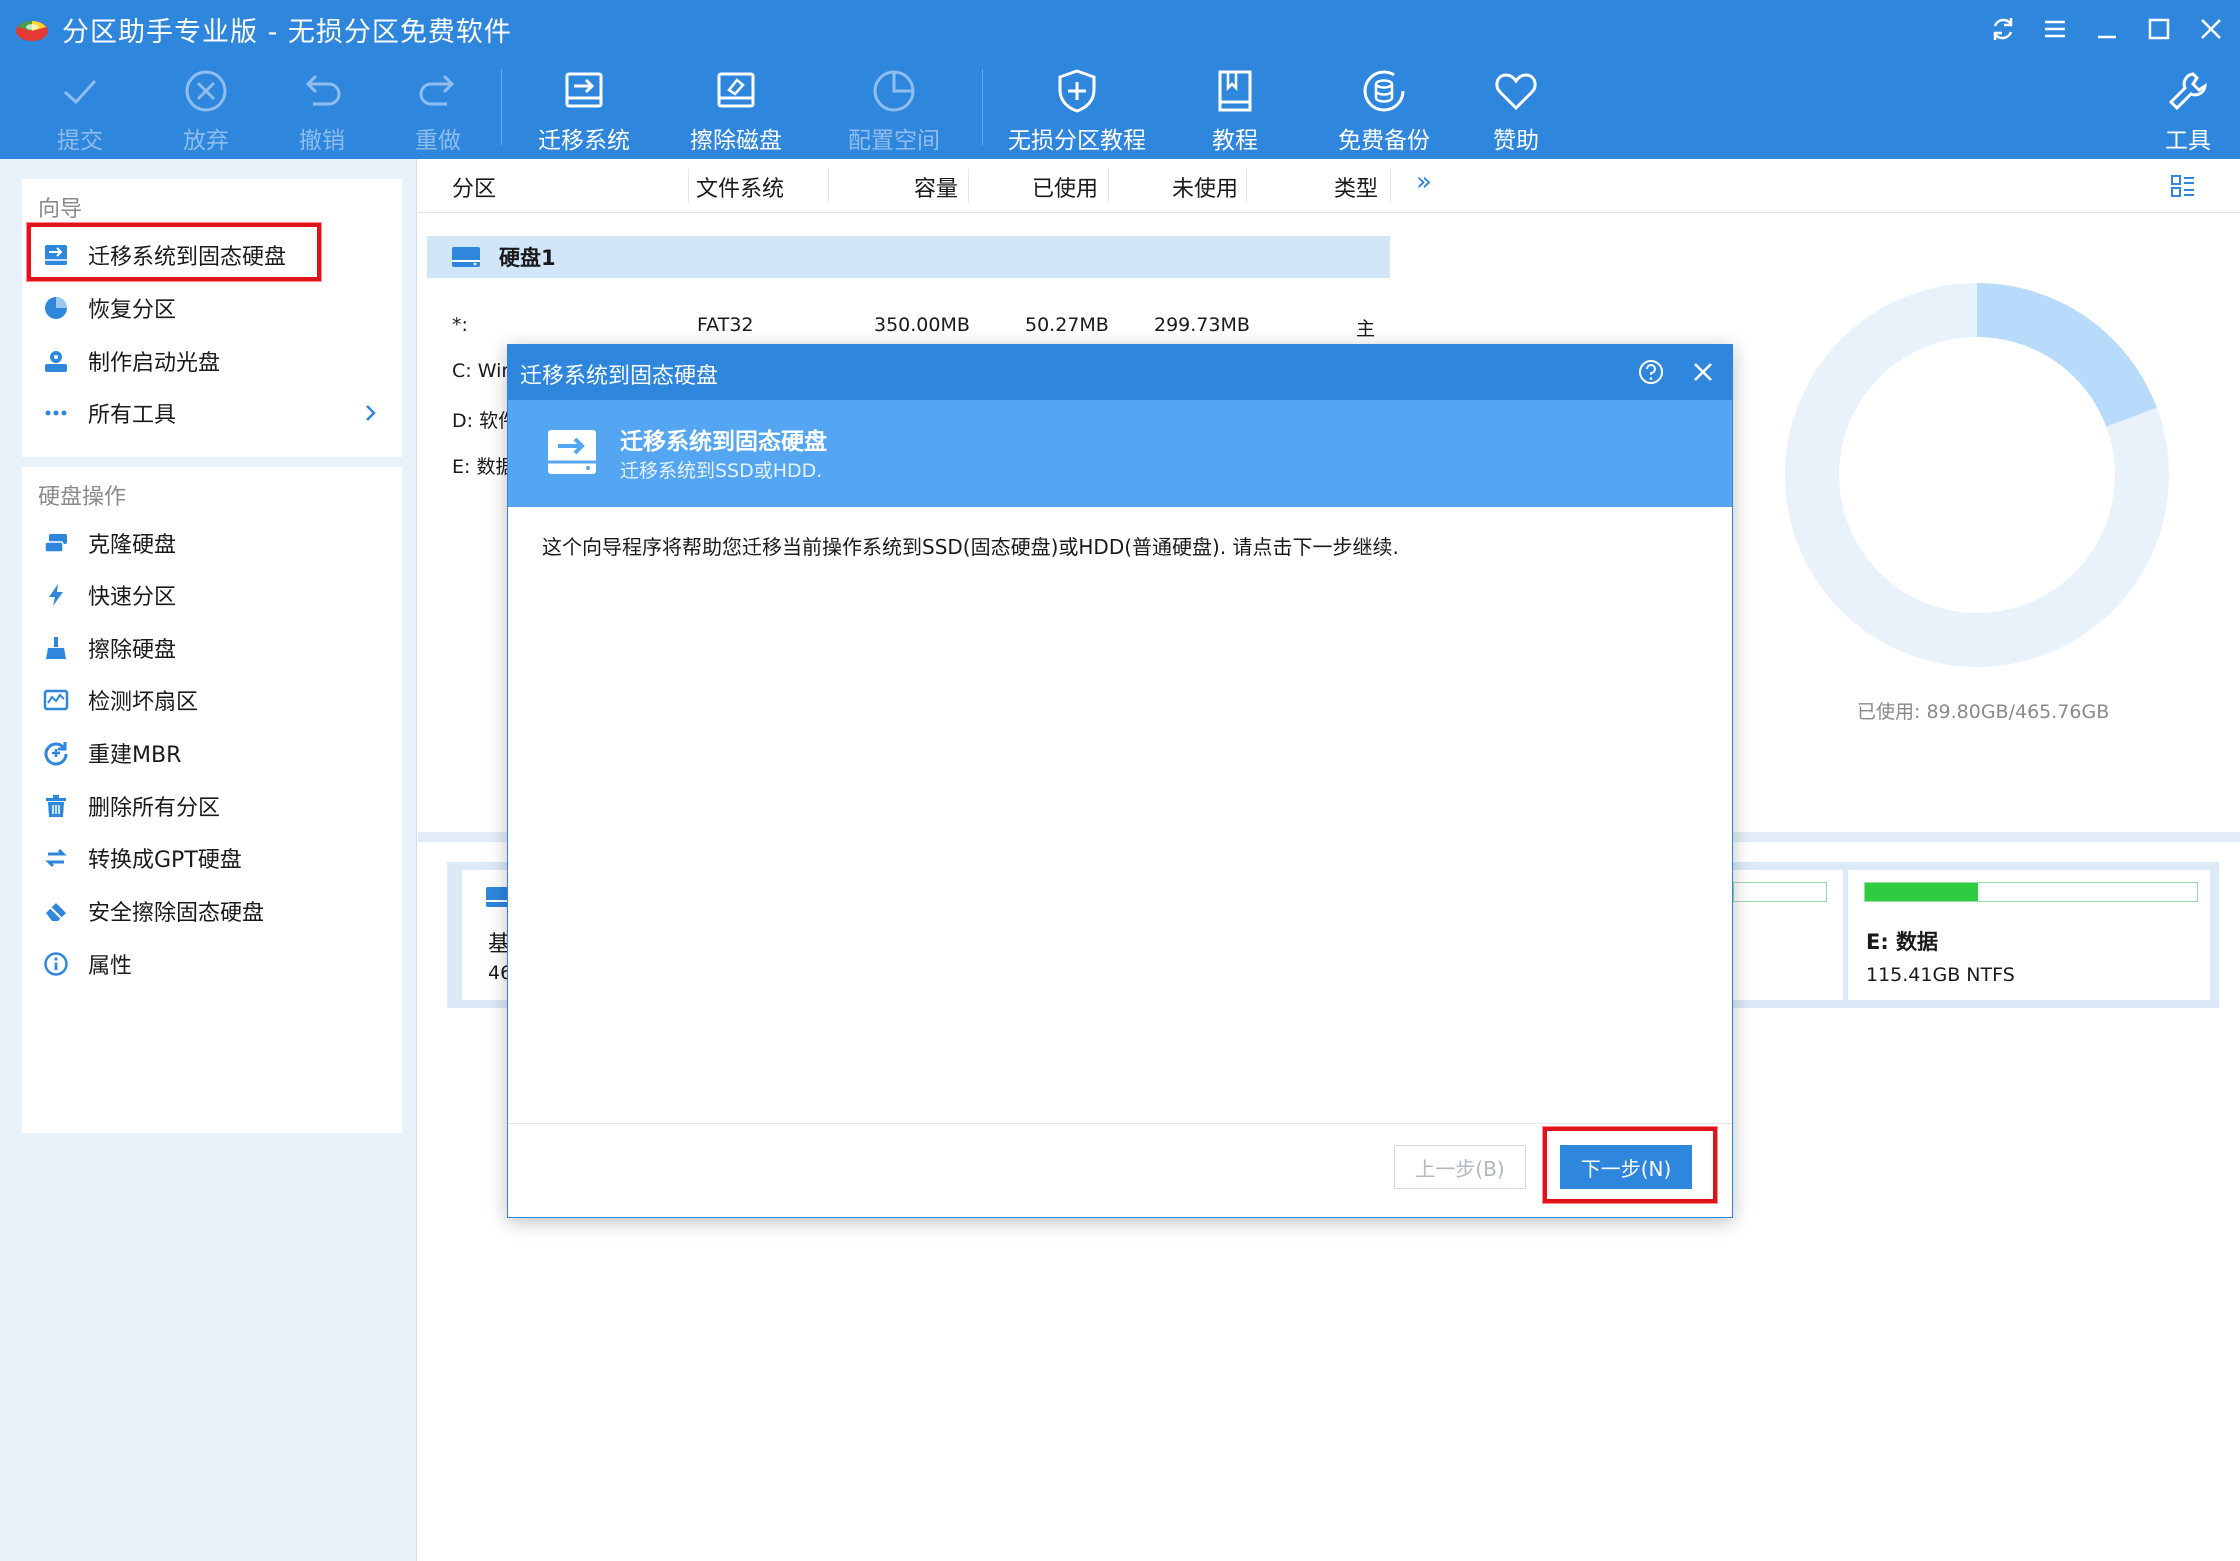 The height and width of the screenshot is (1561, 2240). What do you see at coordinates (2029, 935) in the screenshot?
I see `partition-card-e: E: 数据 115.41GB NTFS` at bounding box center [2029, 935].